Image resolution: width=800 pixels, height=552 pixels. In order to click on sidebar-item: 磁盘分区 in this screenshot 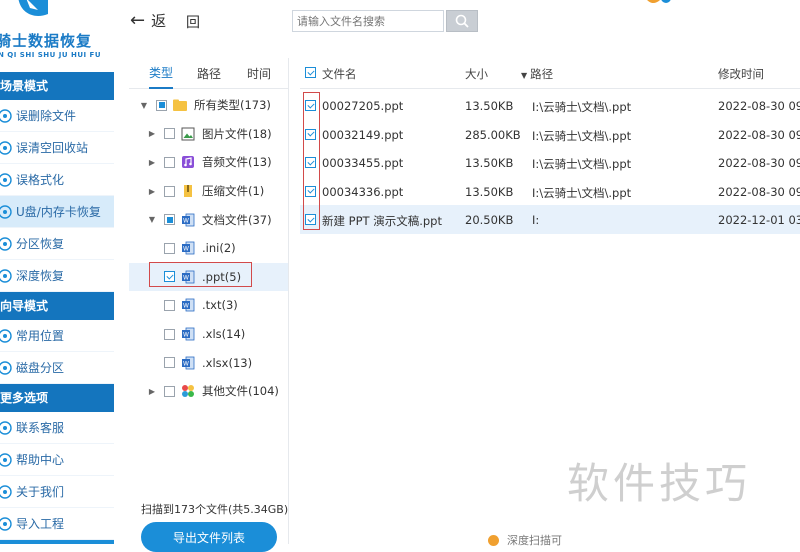, I will do `click(57, 368)`.